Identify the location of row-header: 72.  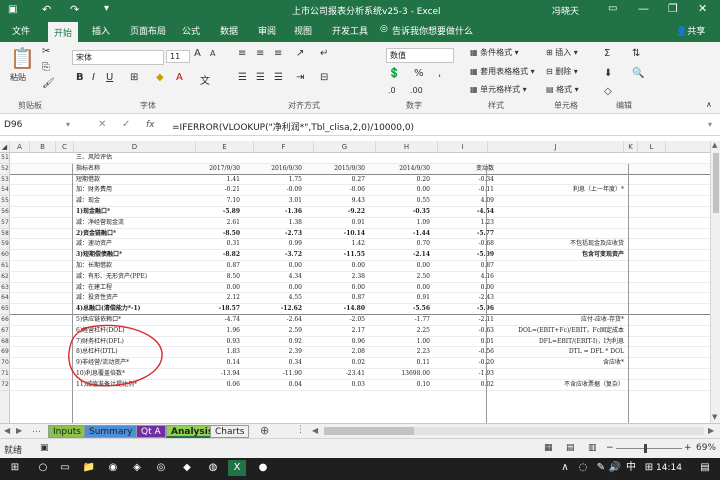
(5, 385).